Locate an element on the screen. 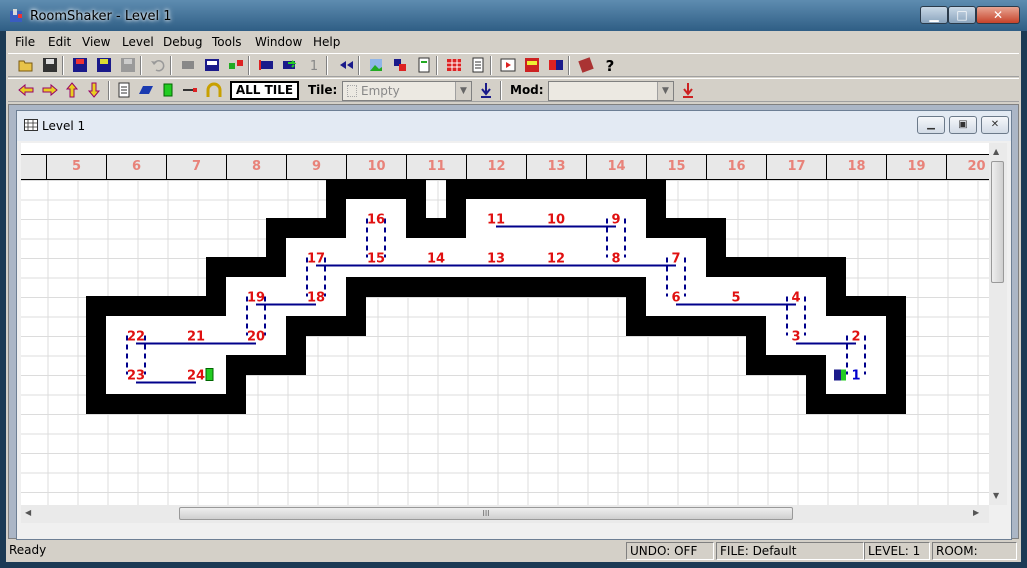 The width and height of the screenshot is (1027, 568). grid-document-icon is located at coordinates (31, 125).